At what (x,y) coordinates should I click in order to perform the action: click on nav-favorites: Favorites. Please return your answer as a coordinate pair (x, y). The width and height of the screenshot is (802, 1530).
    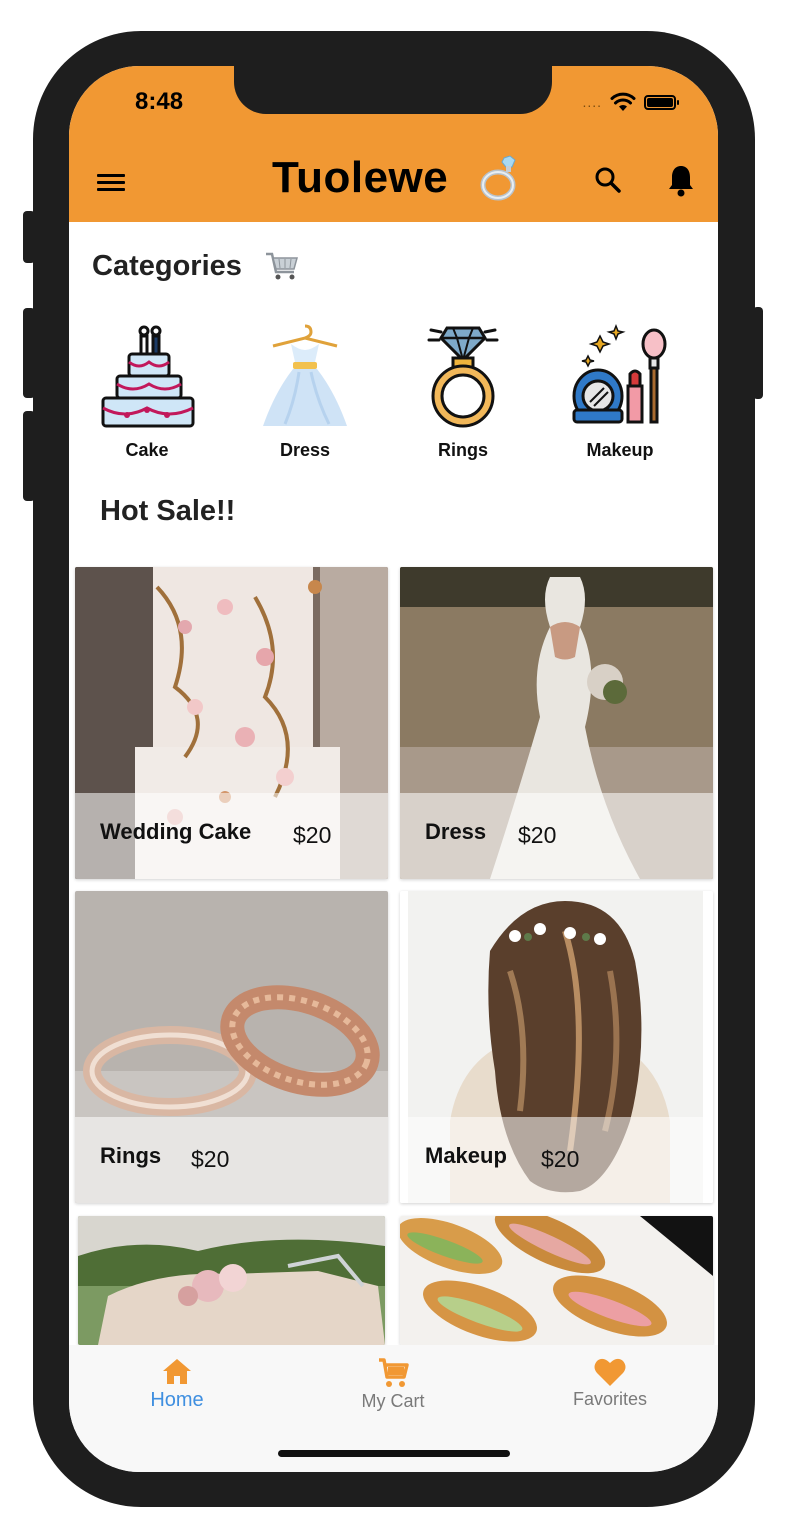
    Looking at the image, I should click on (610, 1383).